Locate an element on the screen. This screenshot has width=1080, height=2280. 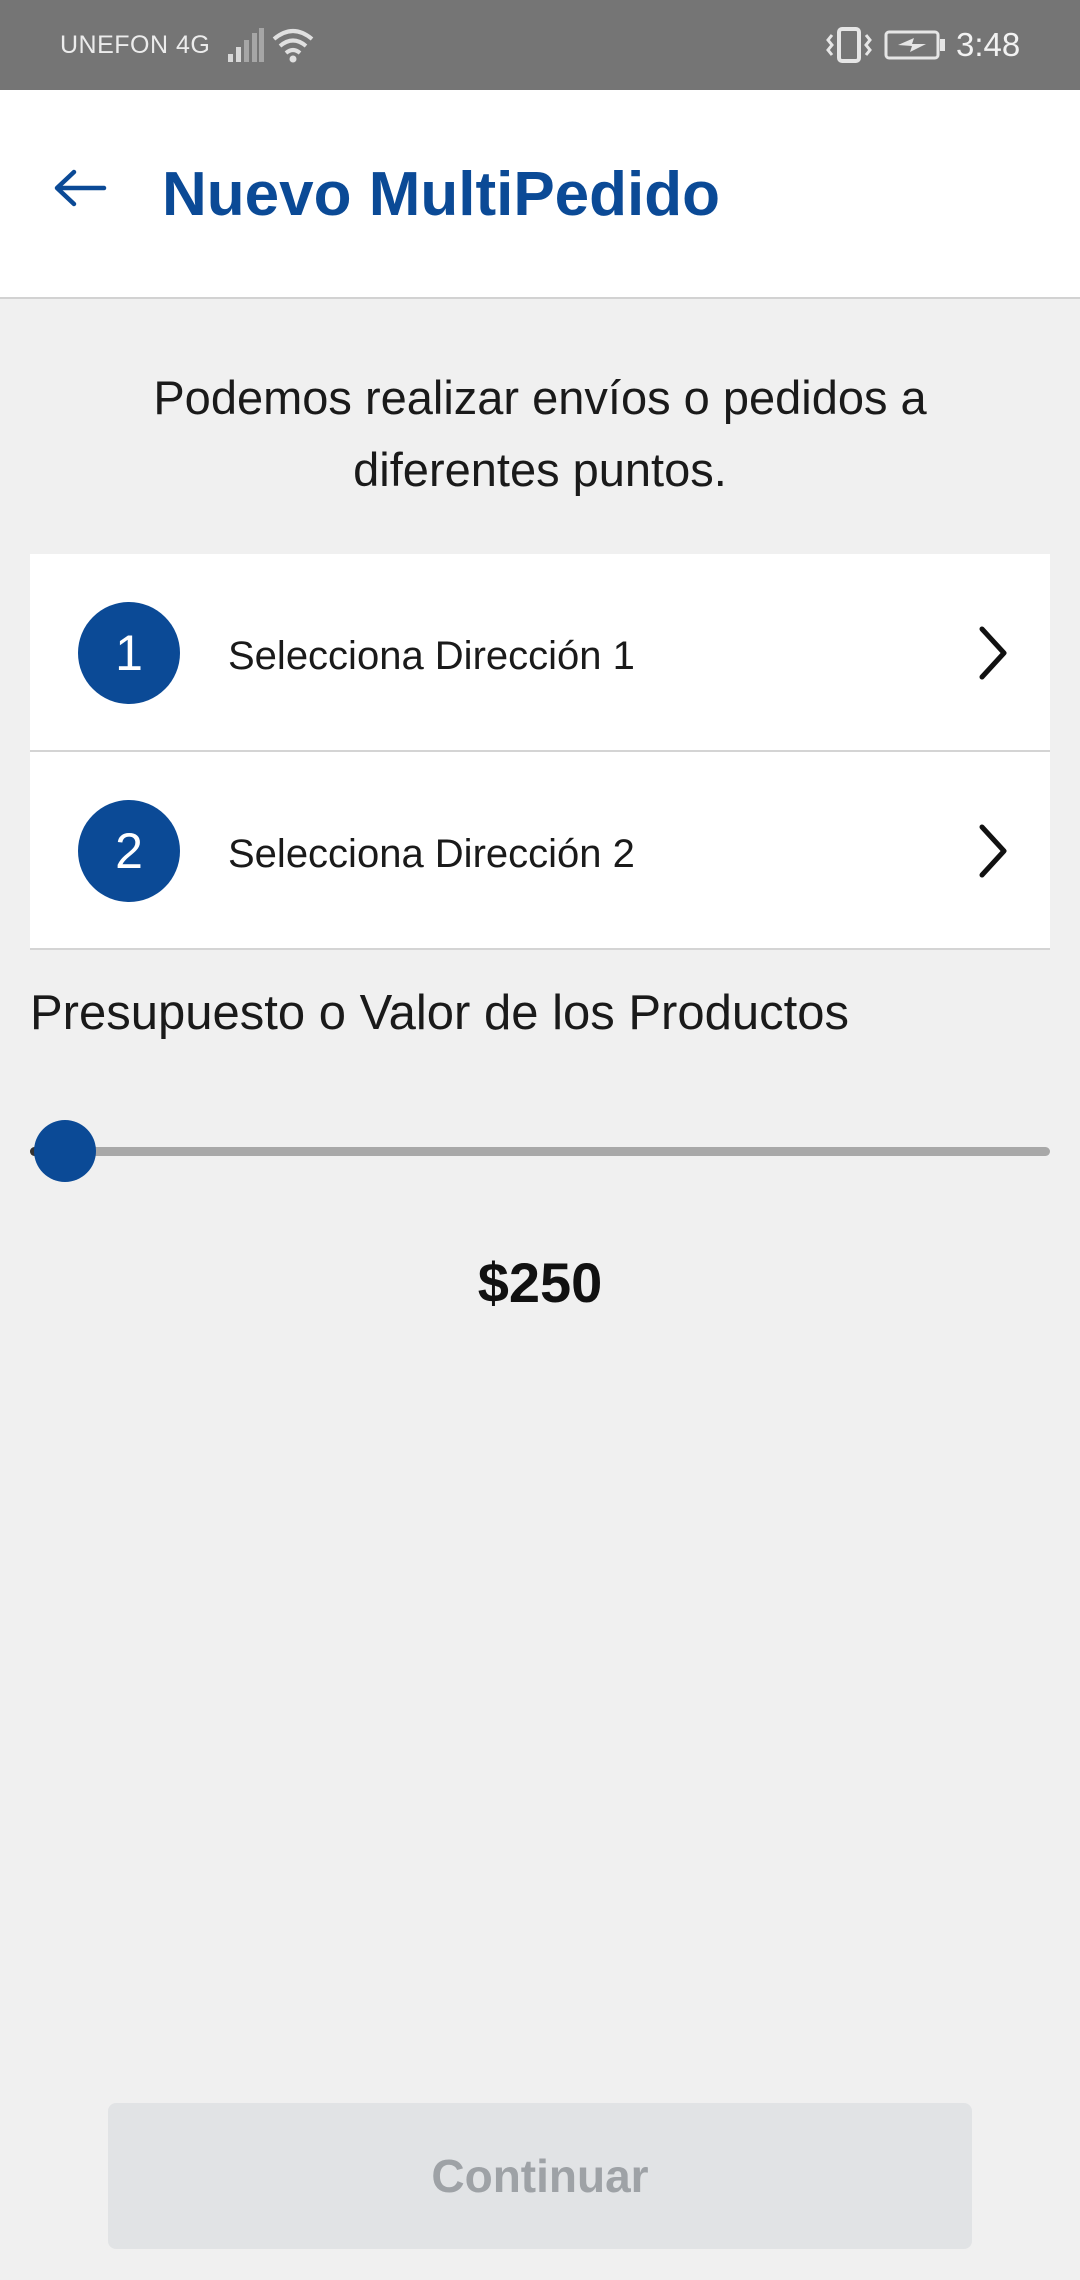
address-label: Selecciona Dirección 1 is located at coordinates (431, 655).